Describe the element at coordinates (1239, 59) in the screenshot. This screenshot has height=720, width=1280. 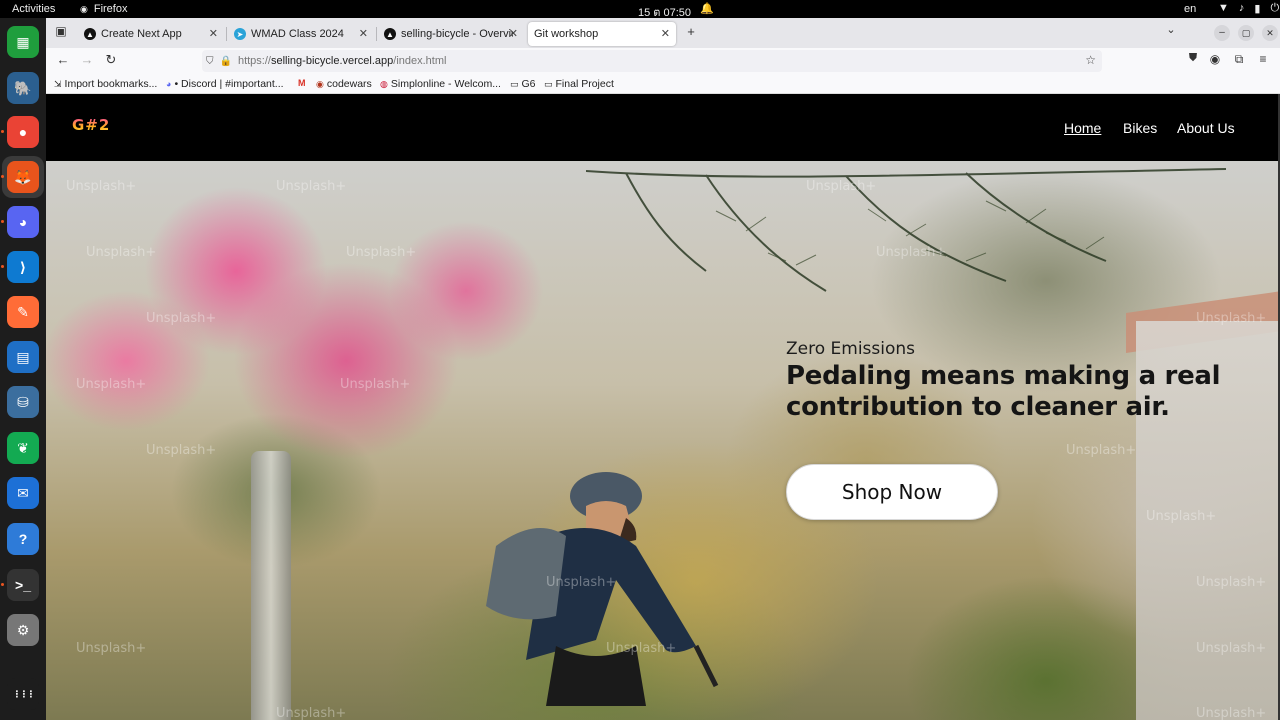
I see `extensions-icon: ⧉` at that location.